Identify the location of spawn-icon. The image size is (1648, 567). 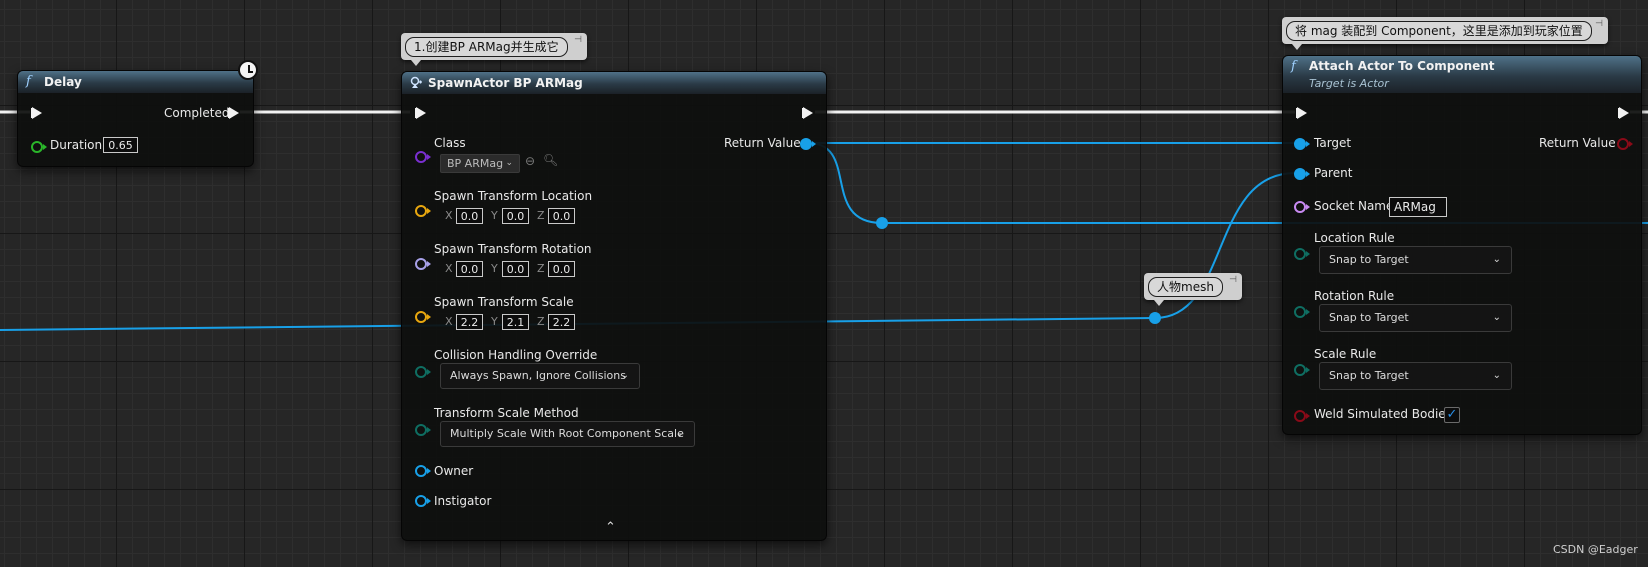
(416, 82).